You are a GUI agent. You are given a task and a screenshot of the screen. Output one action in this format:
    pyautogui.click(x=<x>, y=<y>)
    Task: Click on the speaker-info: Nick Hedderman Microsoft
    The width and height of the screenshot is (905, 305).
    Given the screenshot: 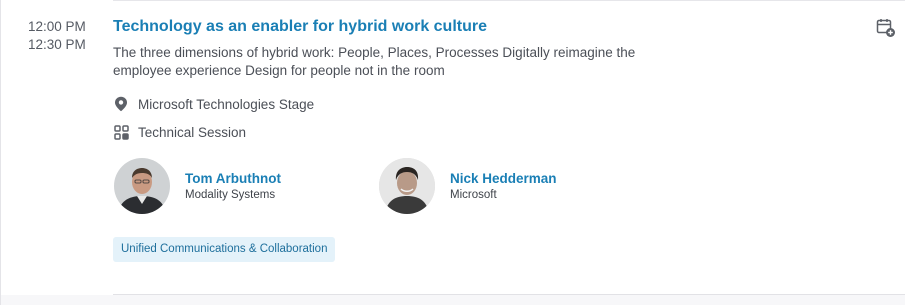 What is the action you would take?
    pyautogui.click(x=503, y=186)
    